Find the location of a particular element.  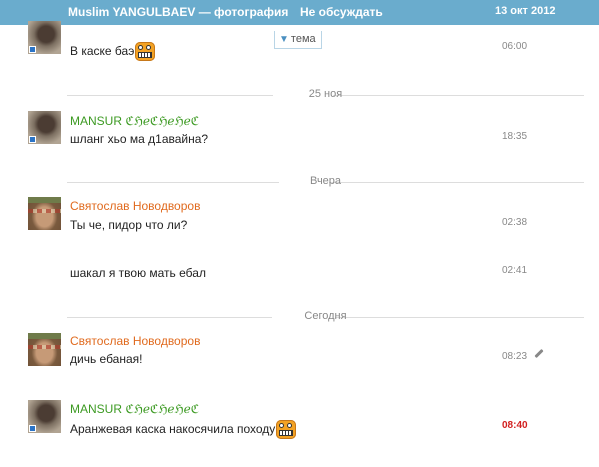

day-separator: Вчера is located at coordinates (325, 182).